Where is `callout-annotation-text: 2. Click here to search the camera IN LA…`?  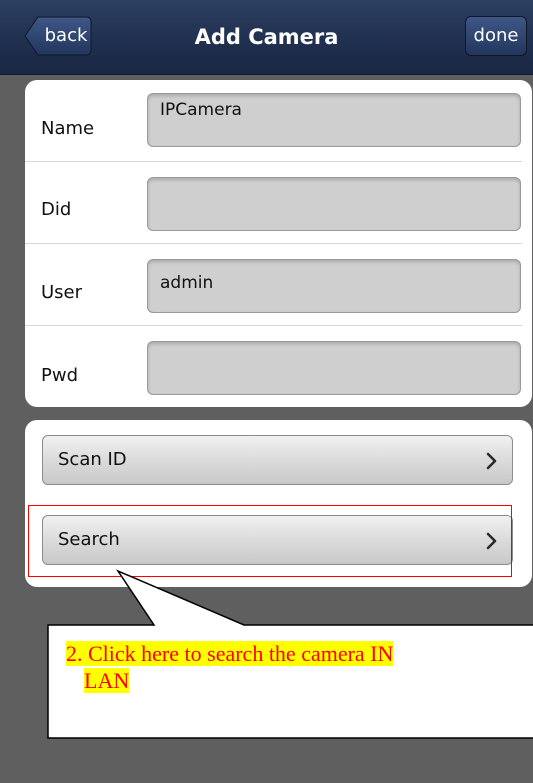 callout-annotation-text: 2. Click here to search the camera IN LA… is located at coordinates (296, 667).